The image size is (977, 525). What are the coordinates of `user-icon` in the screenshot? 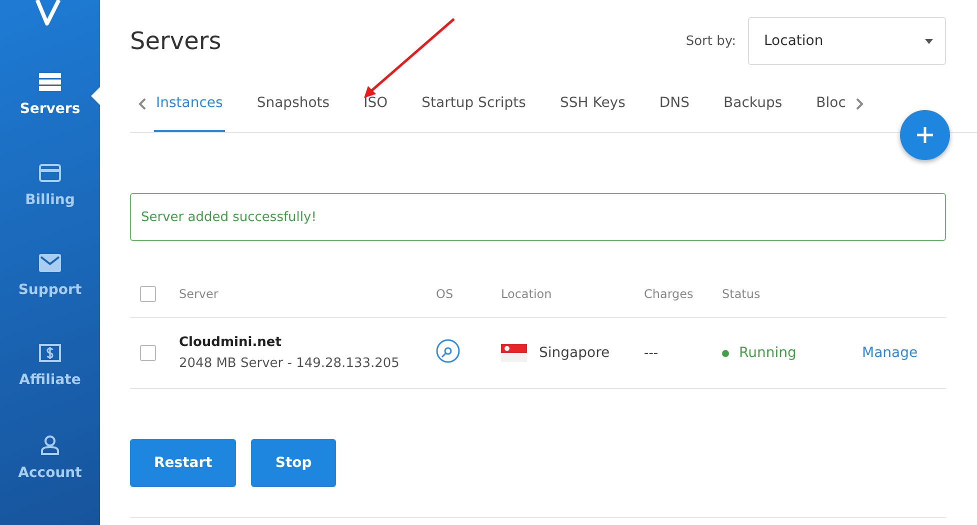 It's located at (50, 444).